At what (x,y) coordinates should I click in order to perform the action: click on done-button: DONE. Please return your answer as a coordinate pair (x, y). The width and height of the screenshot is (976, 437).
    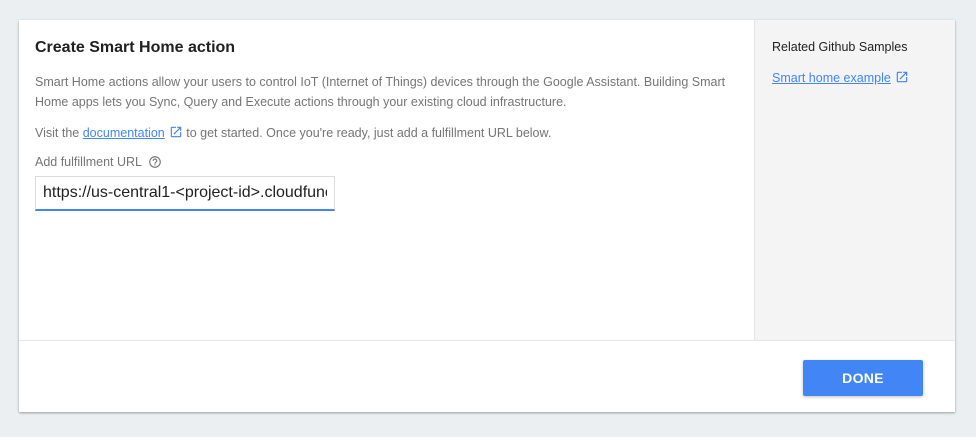
    Looking at the image, I should click on (863, 378).